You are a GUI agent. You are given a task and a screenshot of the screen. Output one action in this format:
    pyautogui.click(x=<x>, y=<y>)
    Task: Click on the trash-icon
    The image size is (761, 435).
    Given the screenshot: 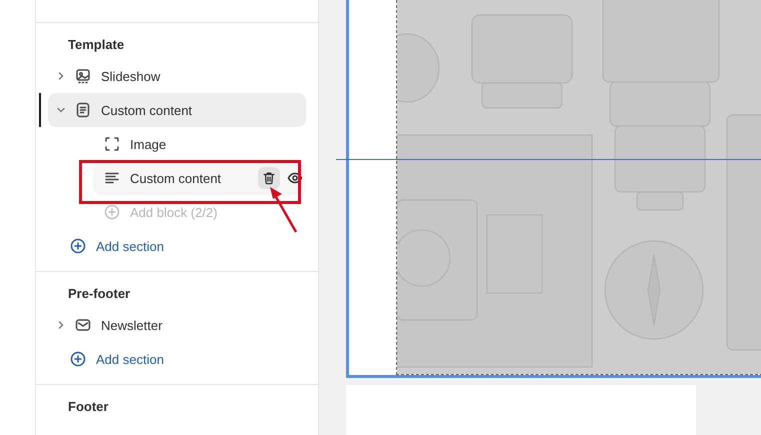 What is the action you would take?
    pyautogui.click(x=269, y=178)
    